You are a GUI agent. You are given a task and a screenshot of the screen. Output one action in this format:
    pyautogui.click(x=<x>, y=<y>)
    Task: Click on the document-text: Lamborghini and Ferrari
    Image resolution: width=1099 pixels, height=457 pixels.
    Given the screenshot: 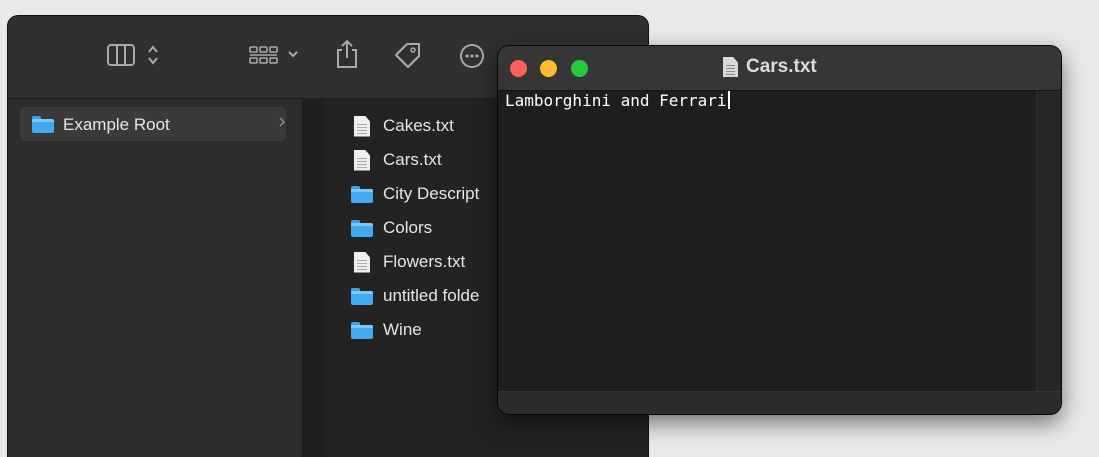 What is the action you would take?
    pyautogui.click(x=617, y=100)
    